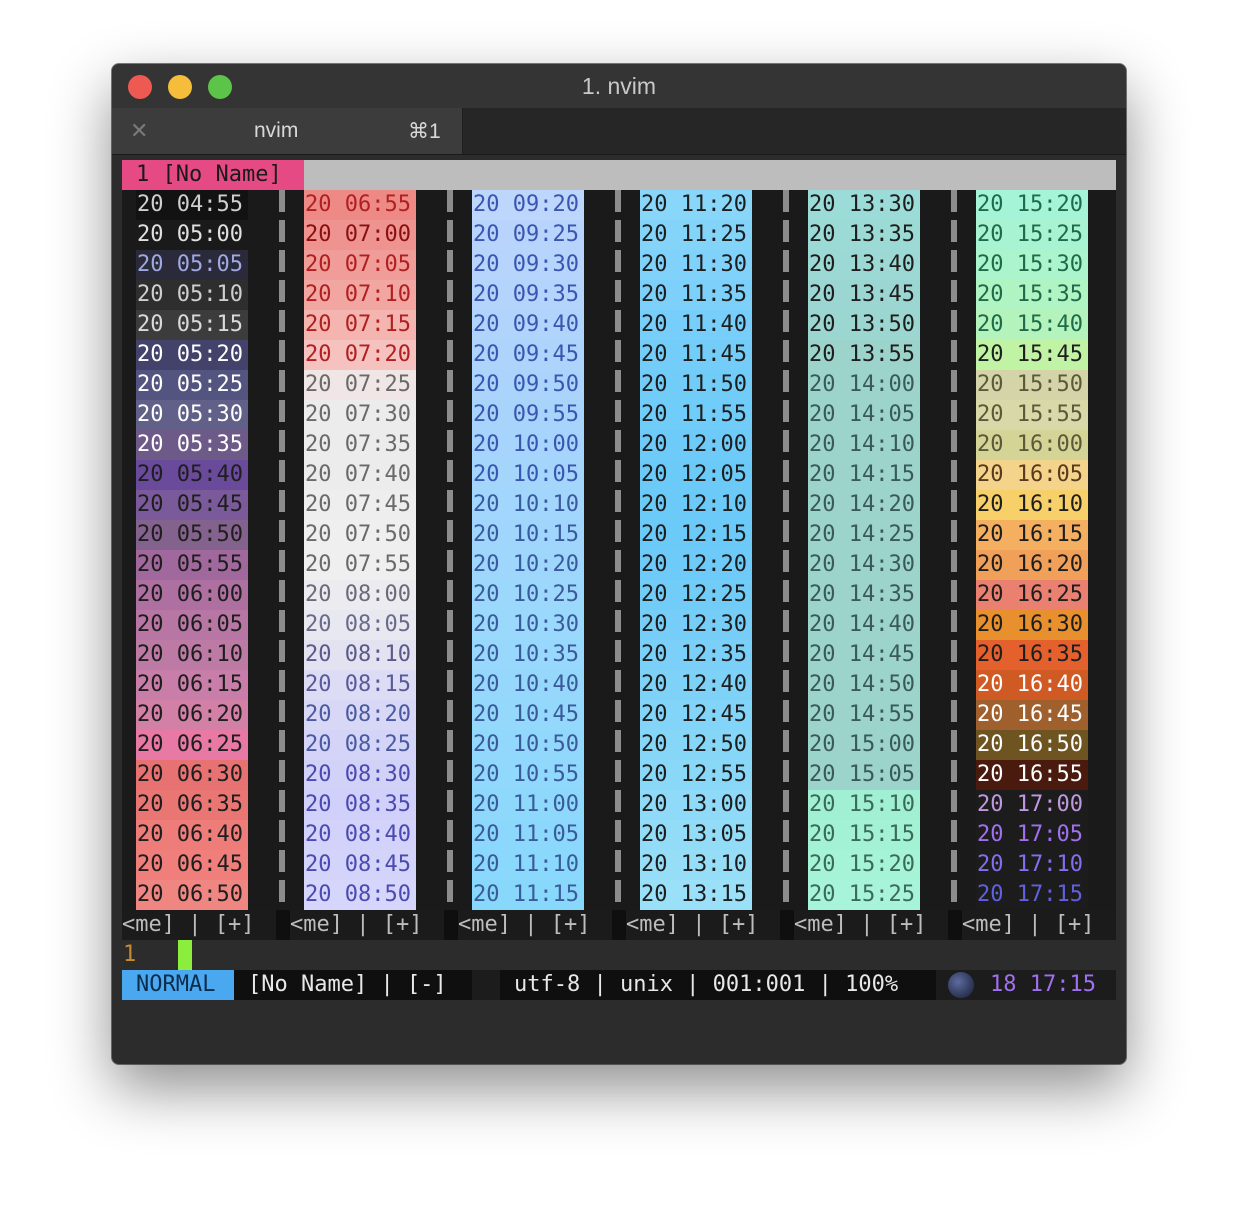 The image size is (1238, 1224). I want to click on time-entry: 20 07:05, so click(360, 265).